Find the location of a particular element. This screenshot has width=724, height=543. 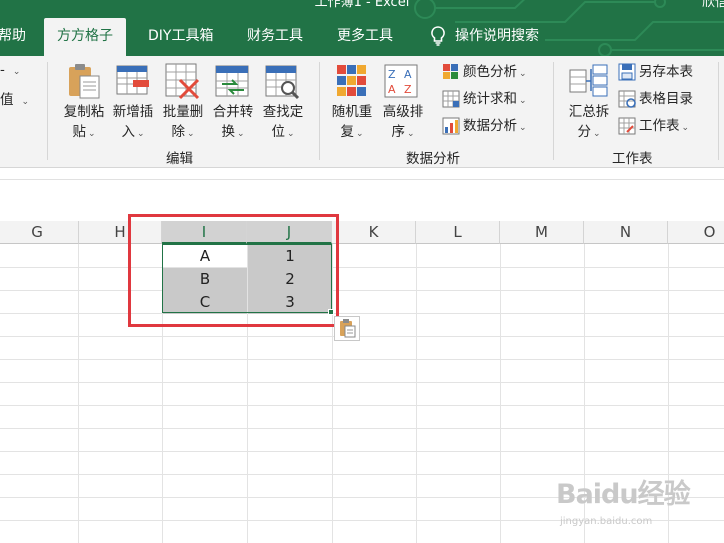

cell-i2: B is located at coordinates (205, 279).